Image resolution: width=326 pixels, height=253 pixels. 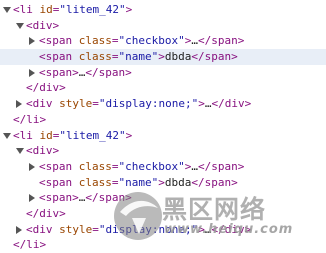 I want to click on tag-text: </li>, so click(x=30, y=119).